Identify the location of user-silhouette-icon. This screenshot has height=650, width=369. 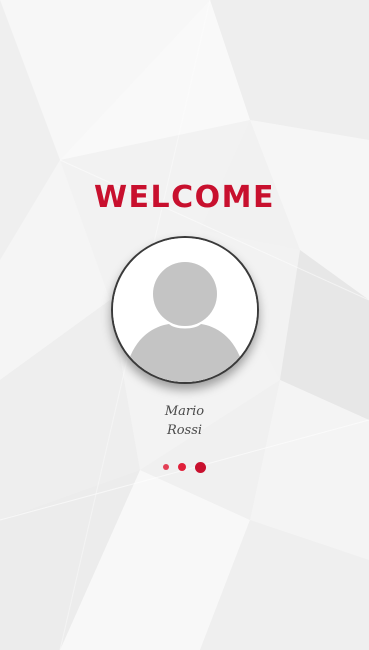
(185, 310).